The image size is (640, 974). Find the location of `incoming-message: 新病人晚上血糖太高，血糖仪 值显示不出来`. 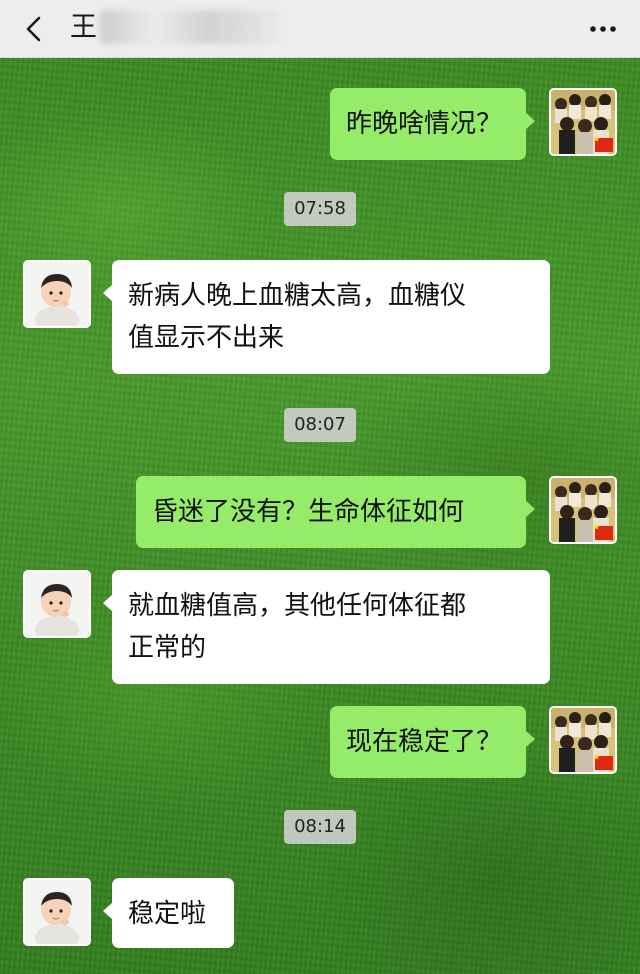

incoming-message: 新病人晚上血糖太高，血糖仪 值显示不出来 is located at coordinates (326, 317).